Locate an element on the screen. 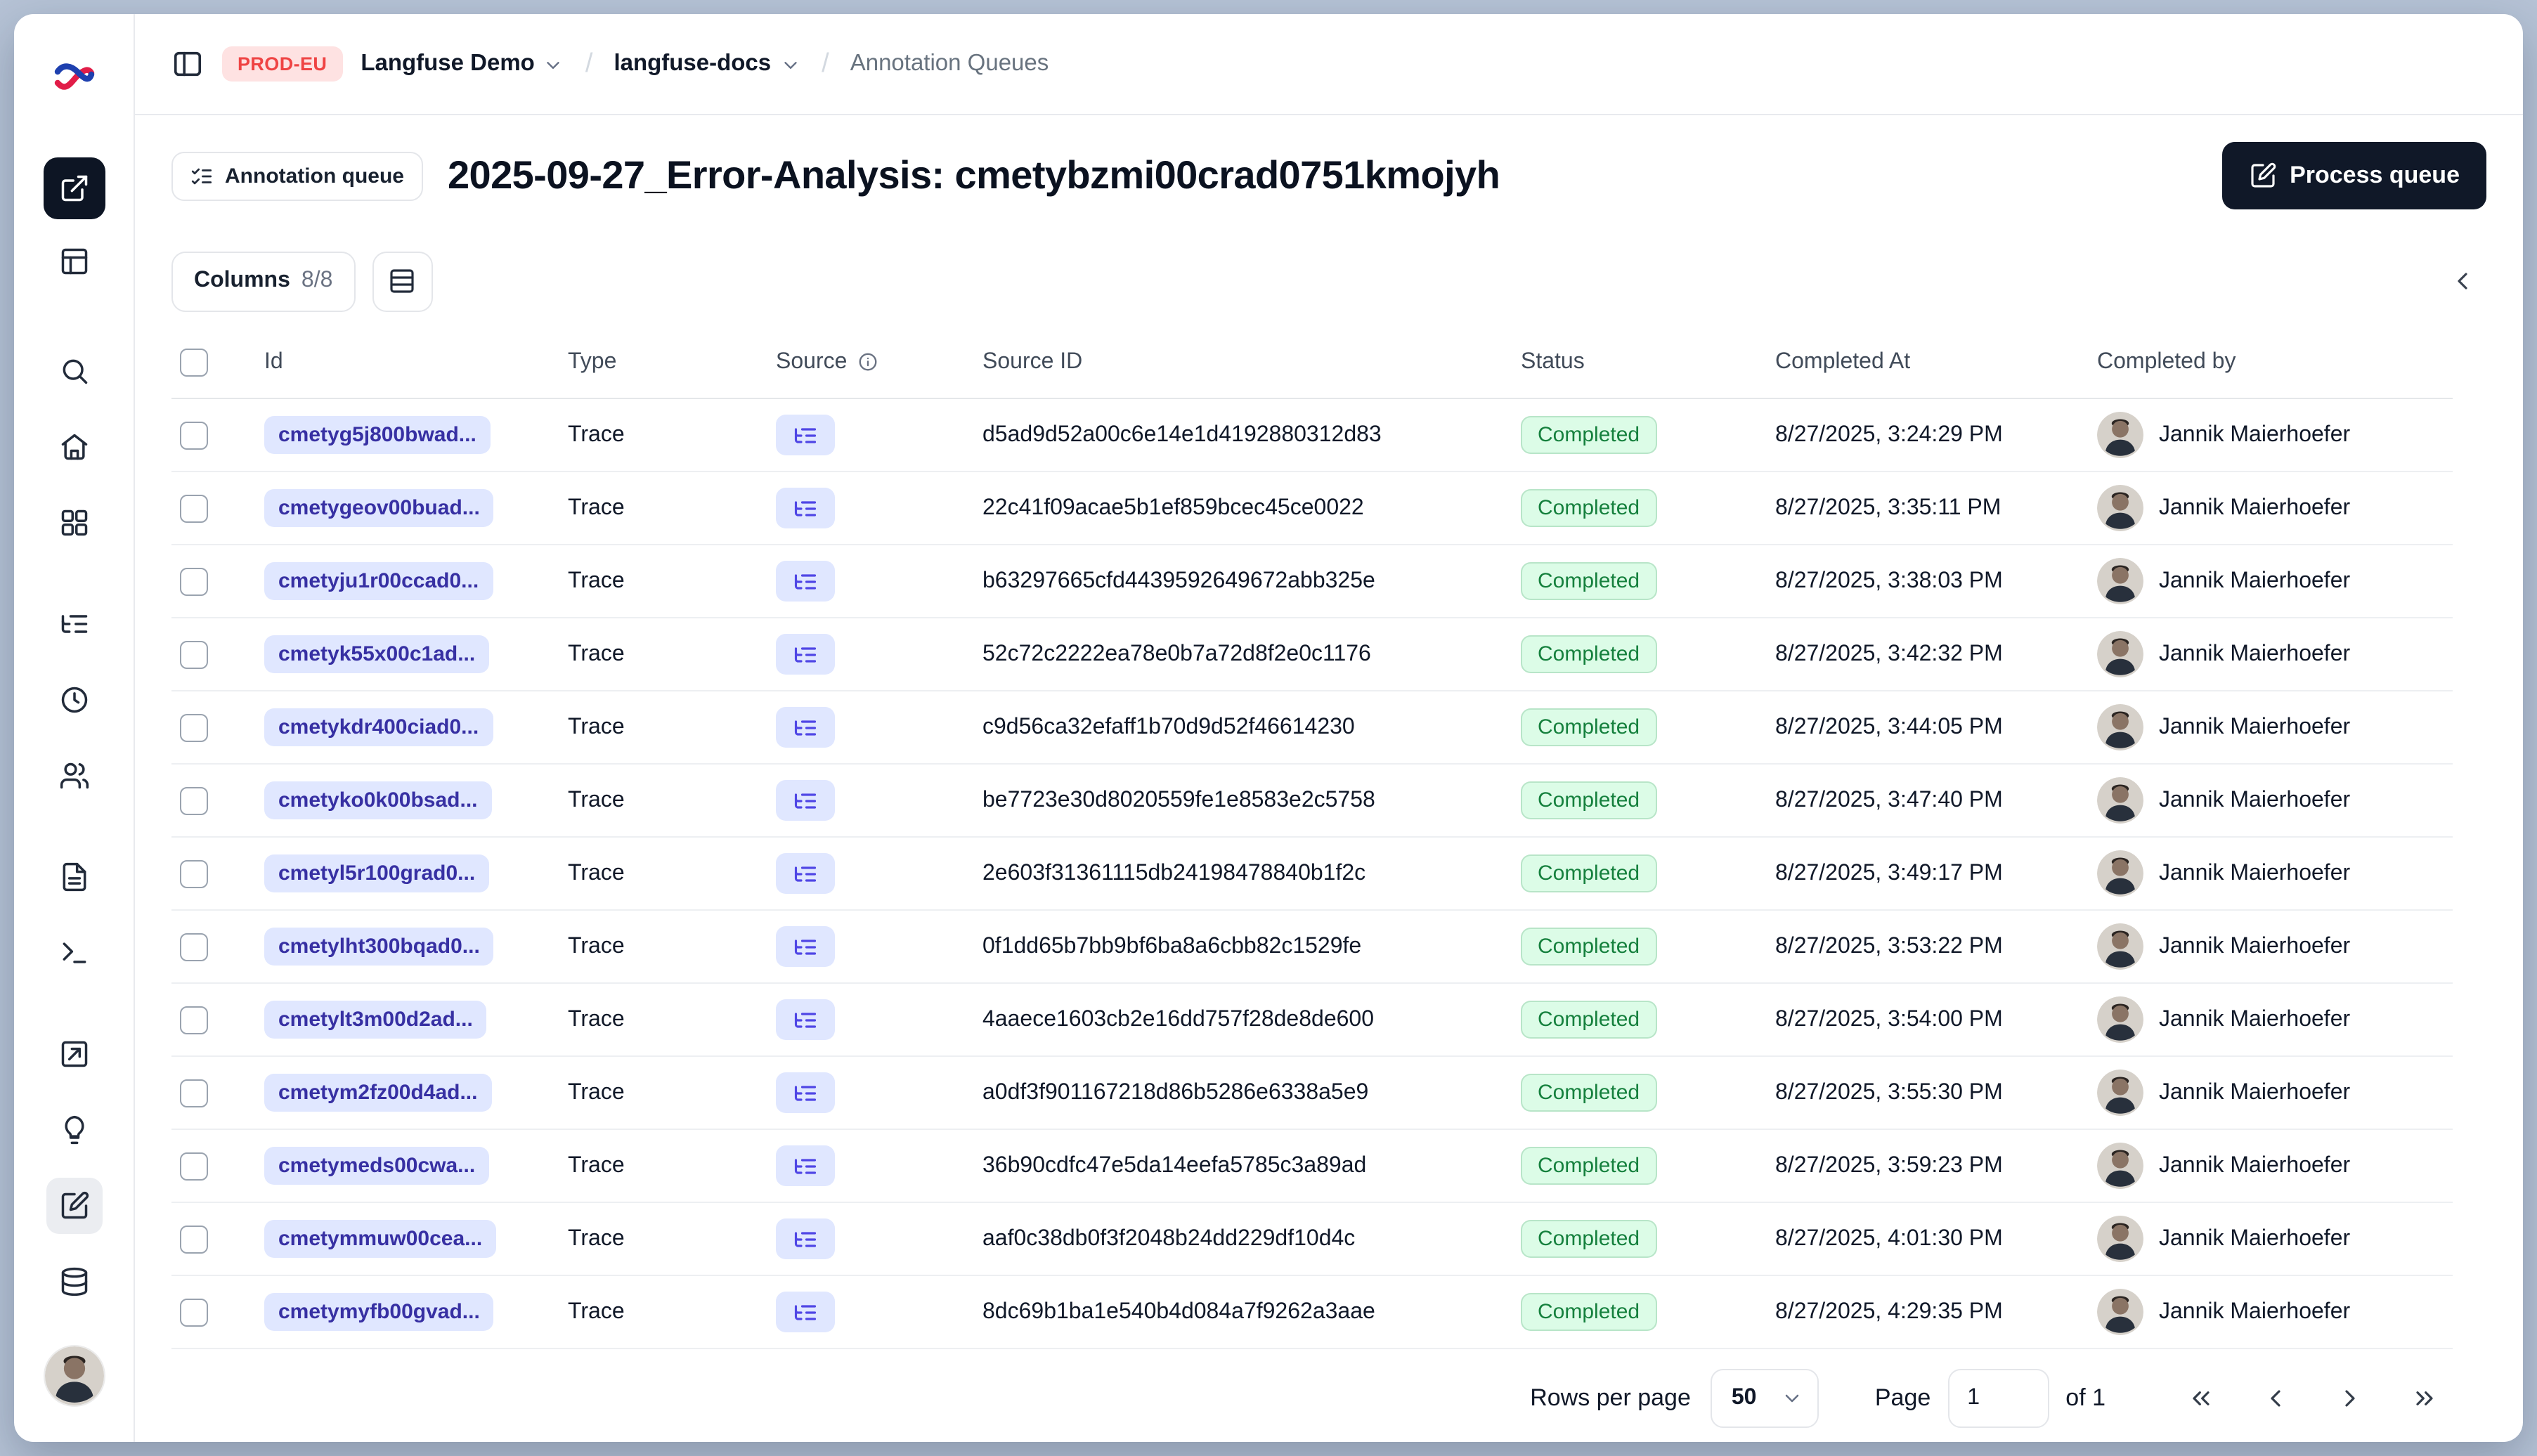 The width and height of the screenshot is (2537, 1456). playground-terminal-icon is located at coordinates (74, 953).